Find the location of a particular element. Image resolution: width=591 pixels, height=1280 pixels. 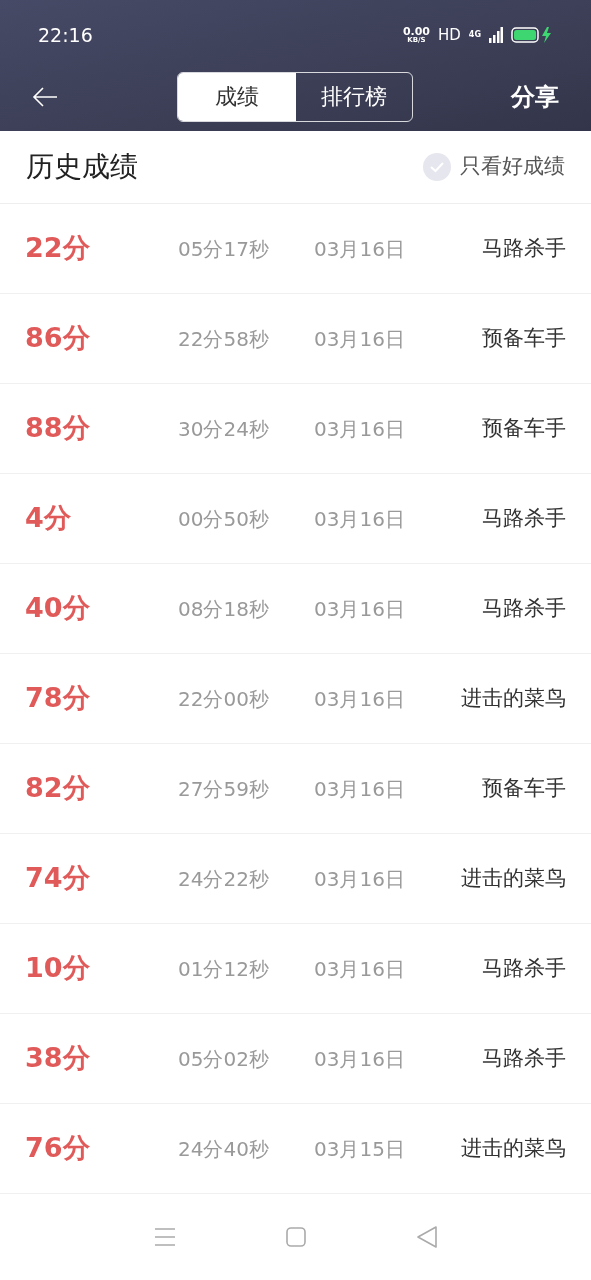

score: 22分 is located at coordinates (58, 248).